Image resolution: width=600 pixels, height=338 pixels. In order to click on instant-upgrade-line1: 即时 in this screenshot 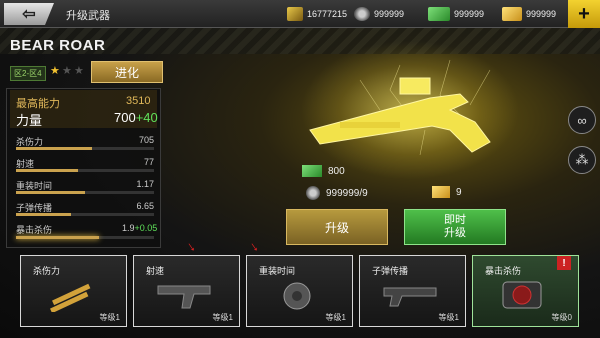, I will do `click(455, 220)`.